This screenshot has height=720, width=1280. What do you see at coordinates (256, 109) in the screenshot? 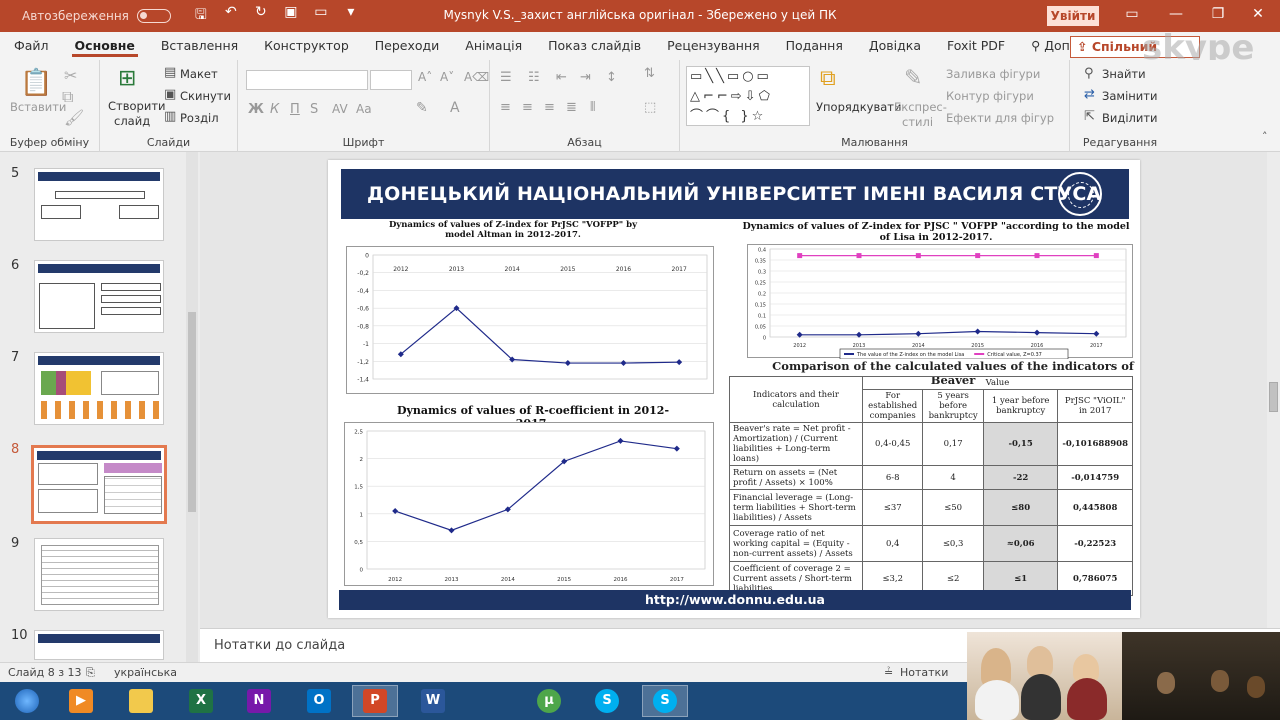
I see `bold-button: Ж` at bounding box center [256, 109].